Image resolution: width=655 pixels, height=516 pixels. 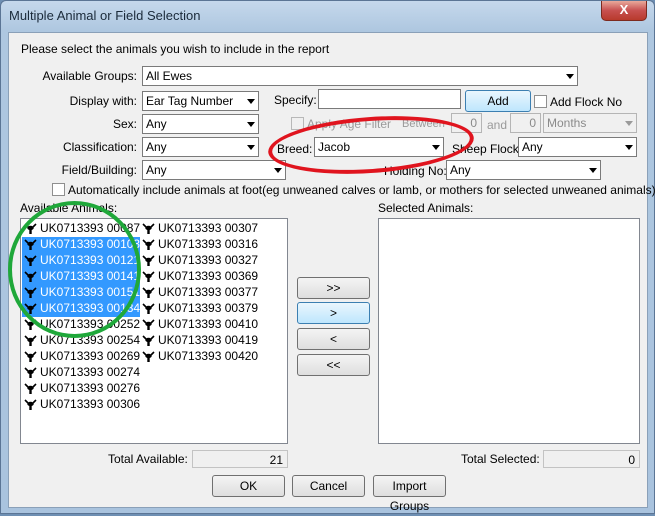 I want to click on list-item: UK0713393 00377, so click(x=199, y=293).